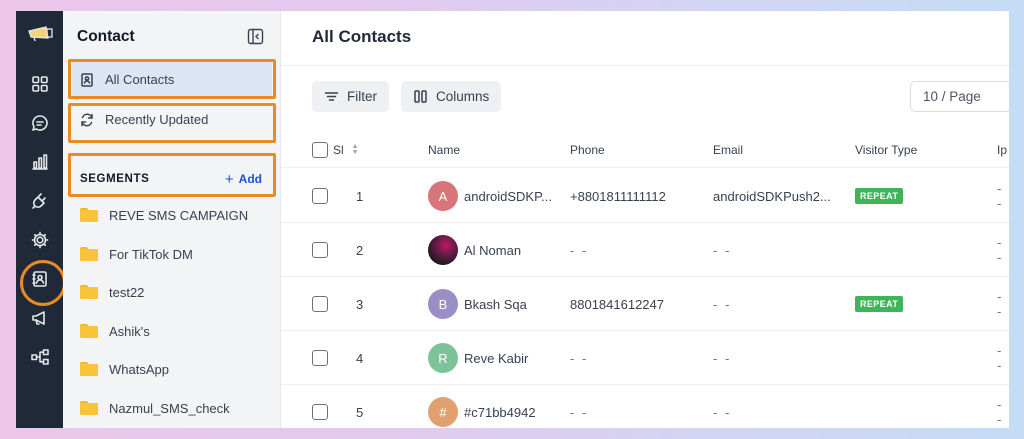  What do you see at coordinates (338, 149) in the screenshot?
I see `column-sl-label: Sl` at bounding box center [338, 149].